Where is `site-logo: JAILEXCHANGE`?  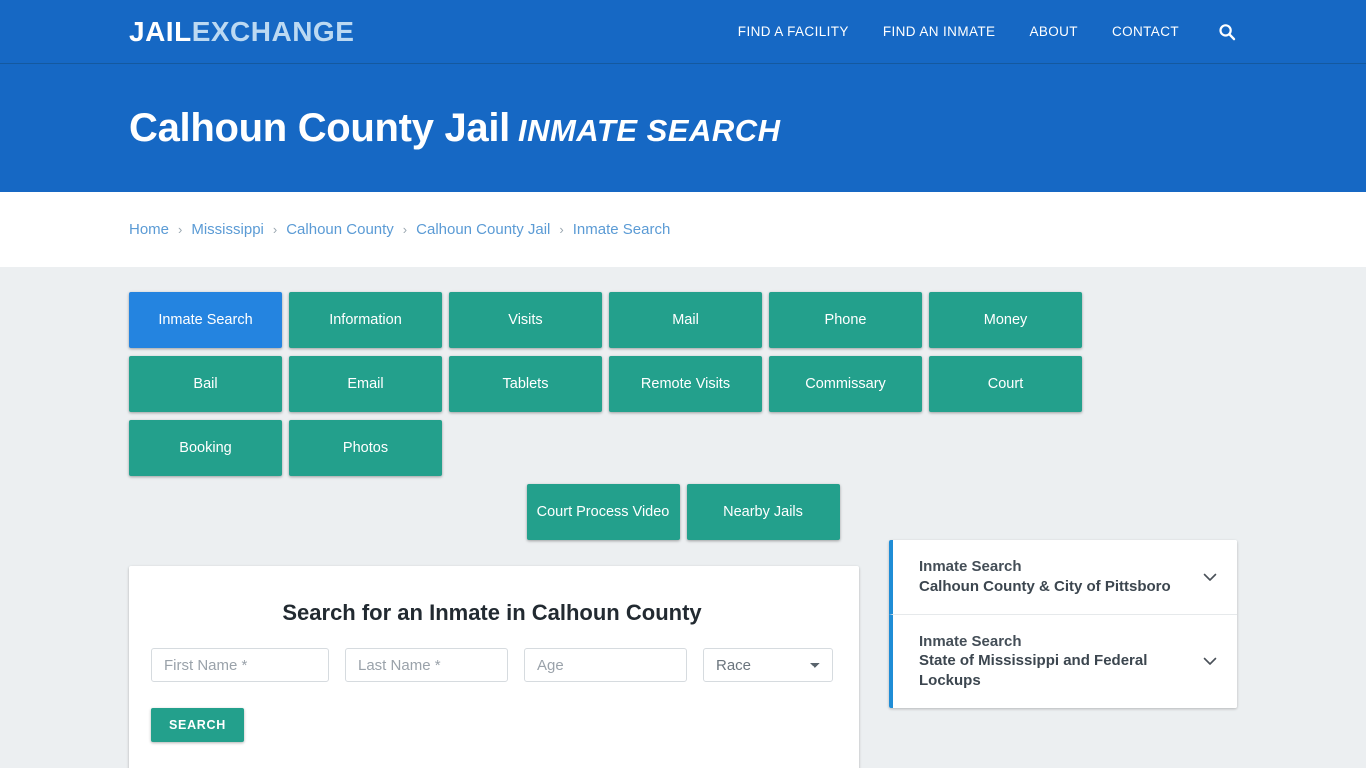
site-logo: JAILEXCHANGE is located at coordinates (242, 31).